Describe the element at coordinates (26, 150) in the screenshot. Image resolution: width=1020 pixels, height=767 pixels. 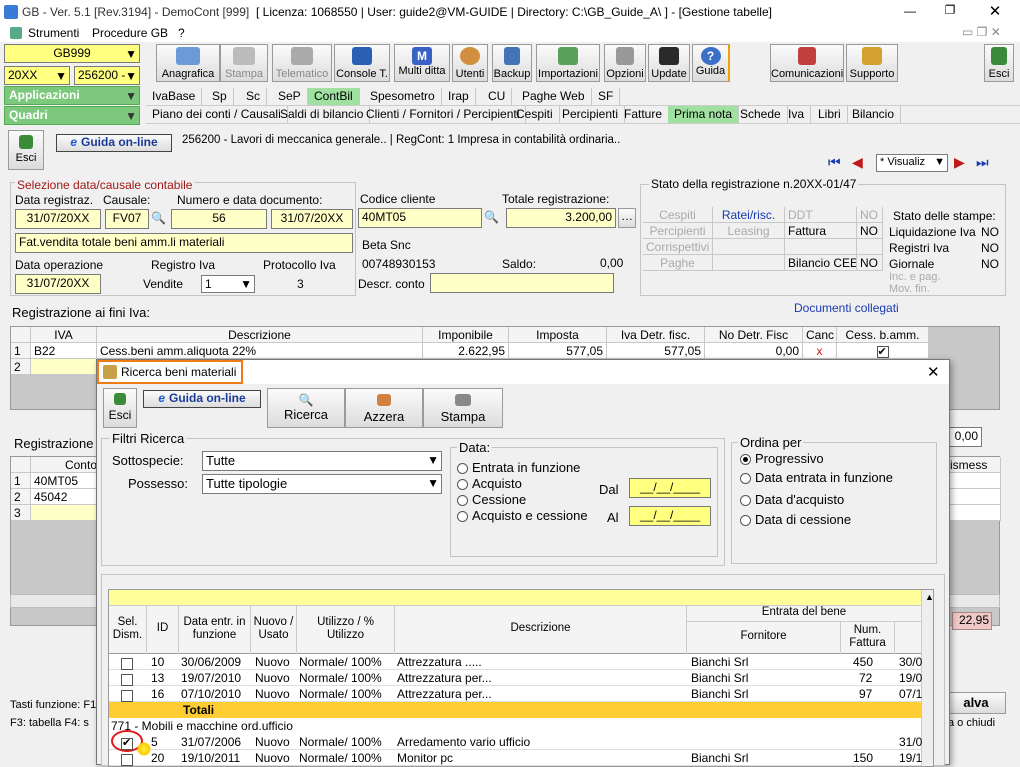
I see `esci-button: Esci` at that location.